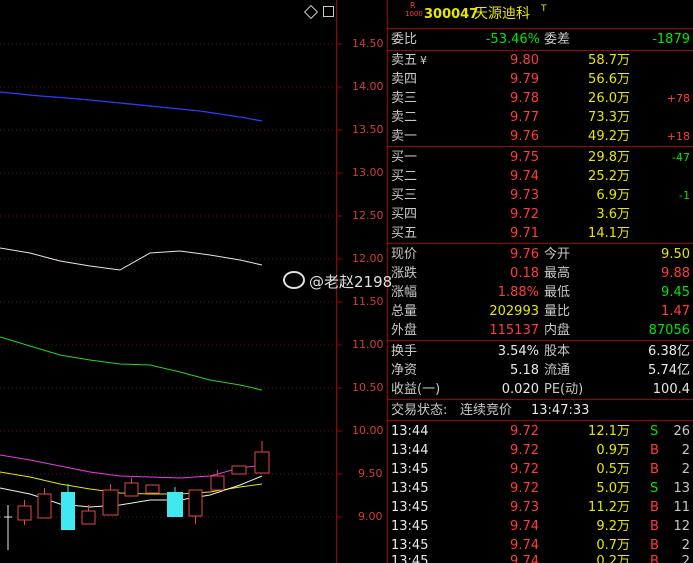  I want to click on trading-status-value: 连续竞价, so click(486, 410).